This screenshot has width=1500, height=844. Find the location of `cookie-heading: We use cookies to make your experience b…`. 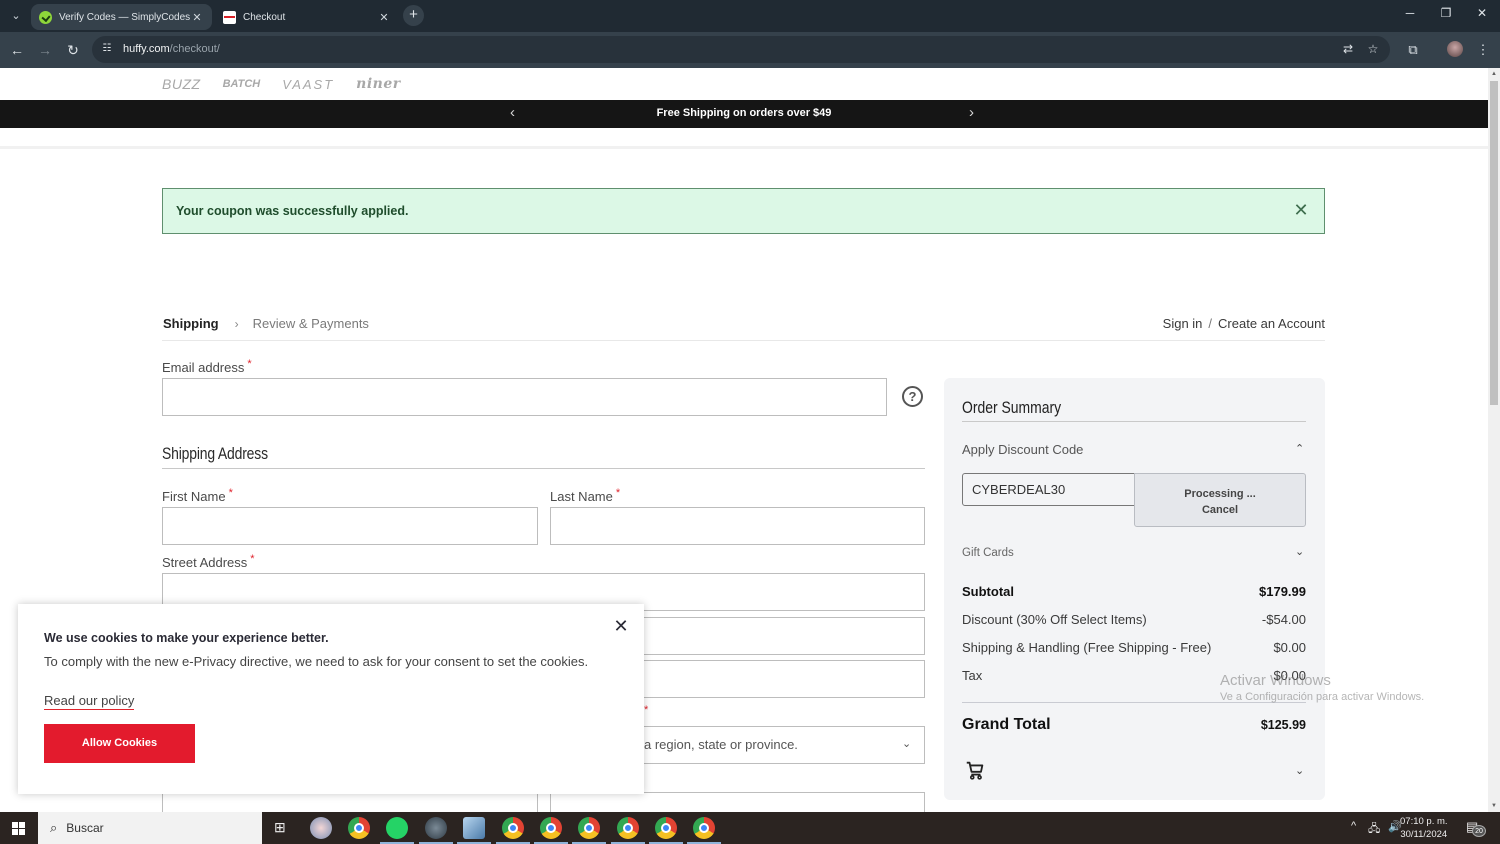

cookie-heading: We use cookies to make your experience b… is located at coordinates (186, 638).